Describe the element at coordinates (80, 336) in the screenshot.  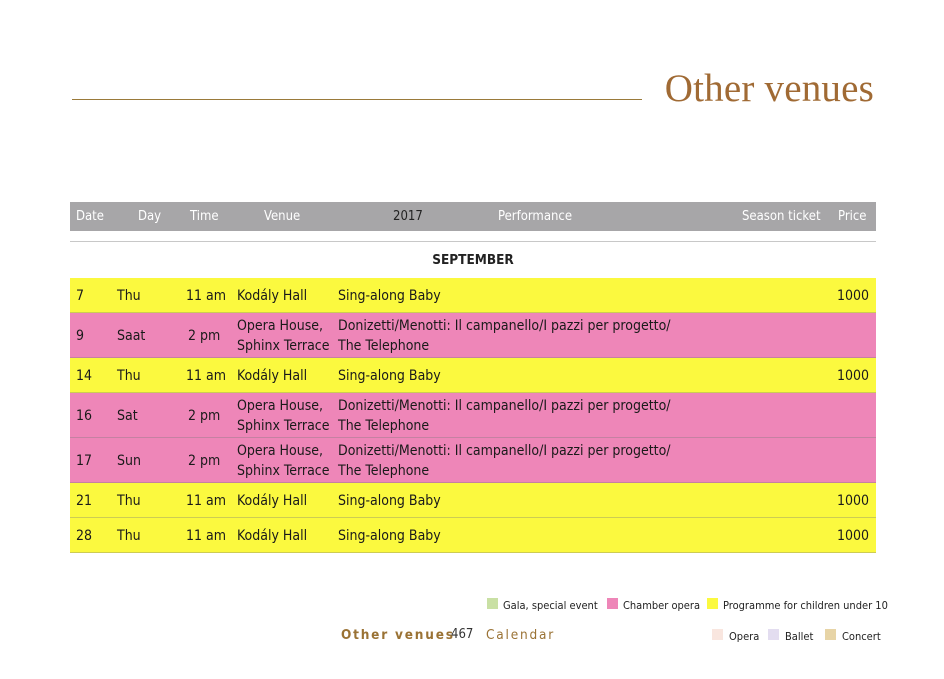
I see `cell-date: 9` at that location.